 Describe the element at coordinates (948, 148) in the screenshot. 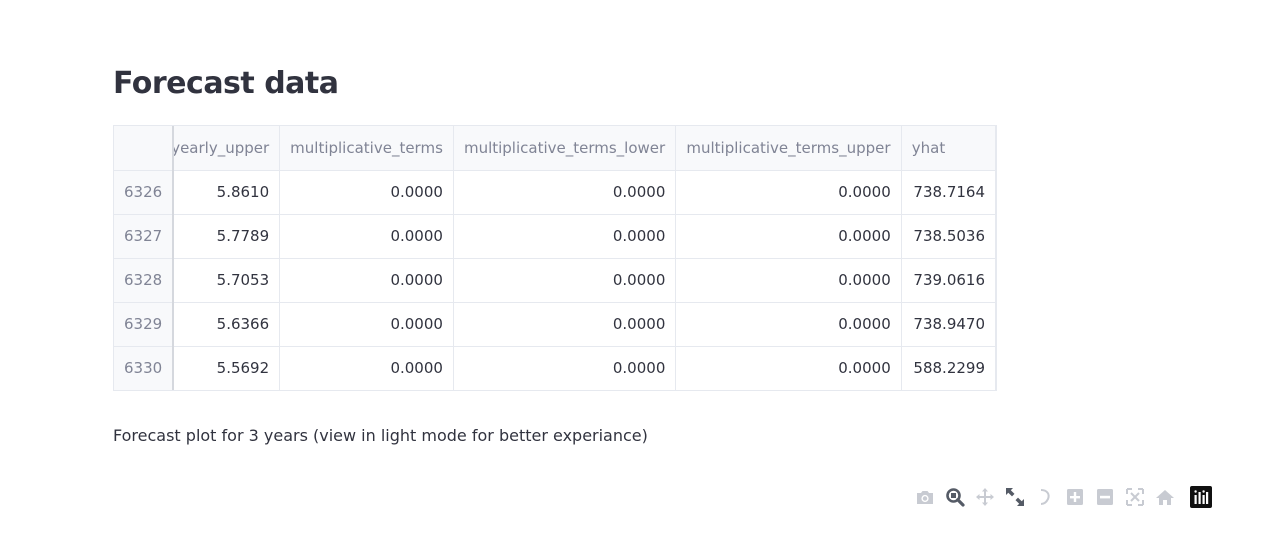

I see `column-header-yhat: yhat` at that location.